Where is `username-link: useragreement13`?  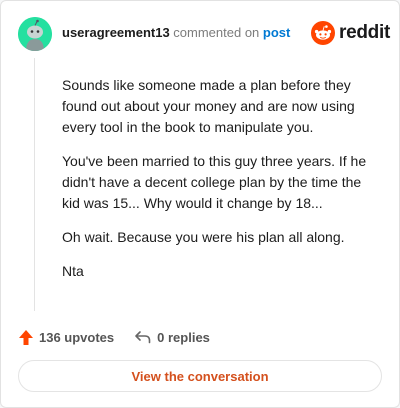
username-link: useragreement13 is located at coordinates (116, 32).